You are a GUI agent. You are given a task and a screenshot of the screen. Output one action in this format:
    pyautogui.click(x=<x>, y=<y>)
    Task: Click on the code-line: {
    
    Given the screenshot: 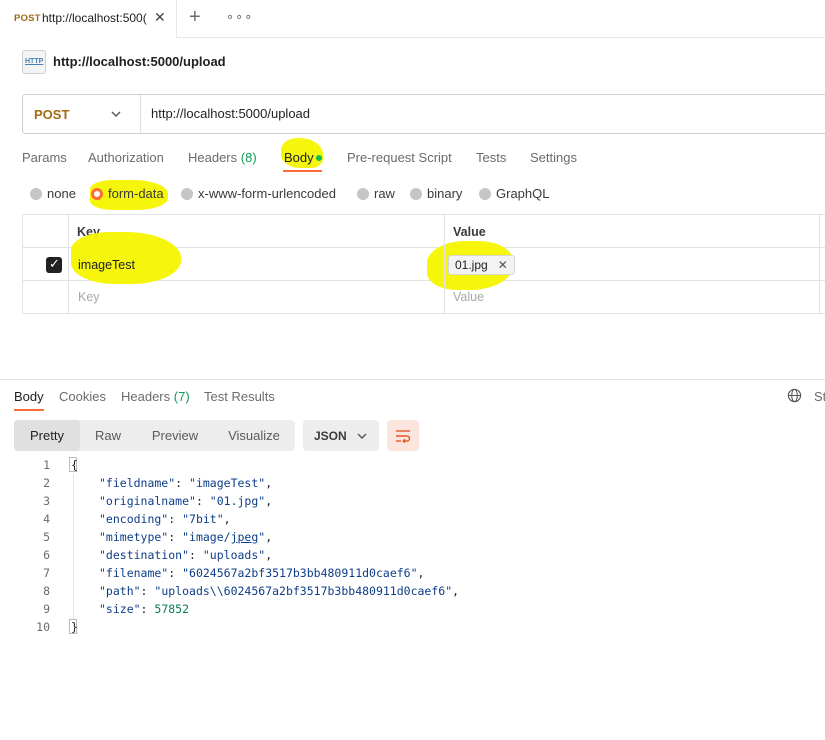 What is the action you would take?
    pyautogui.click(x=74, y=465)
    